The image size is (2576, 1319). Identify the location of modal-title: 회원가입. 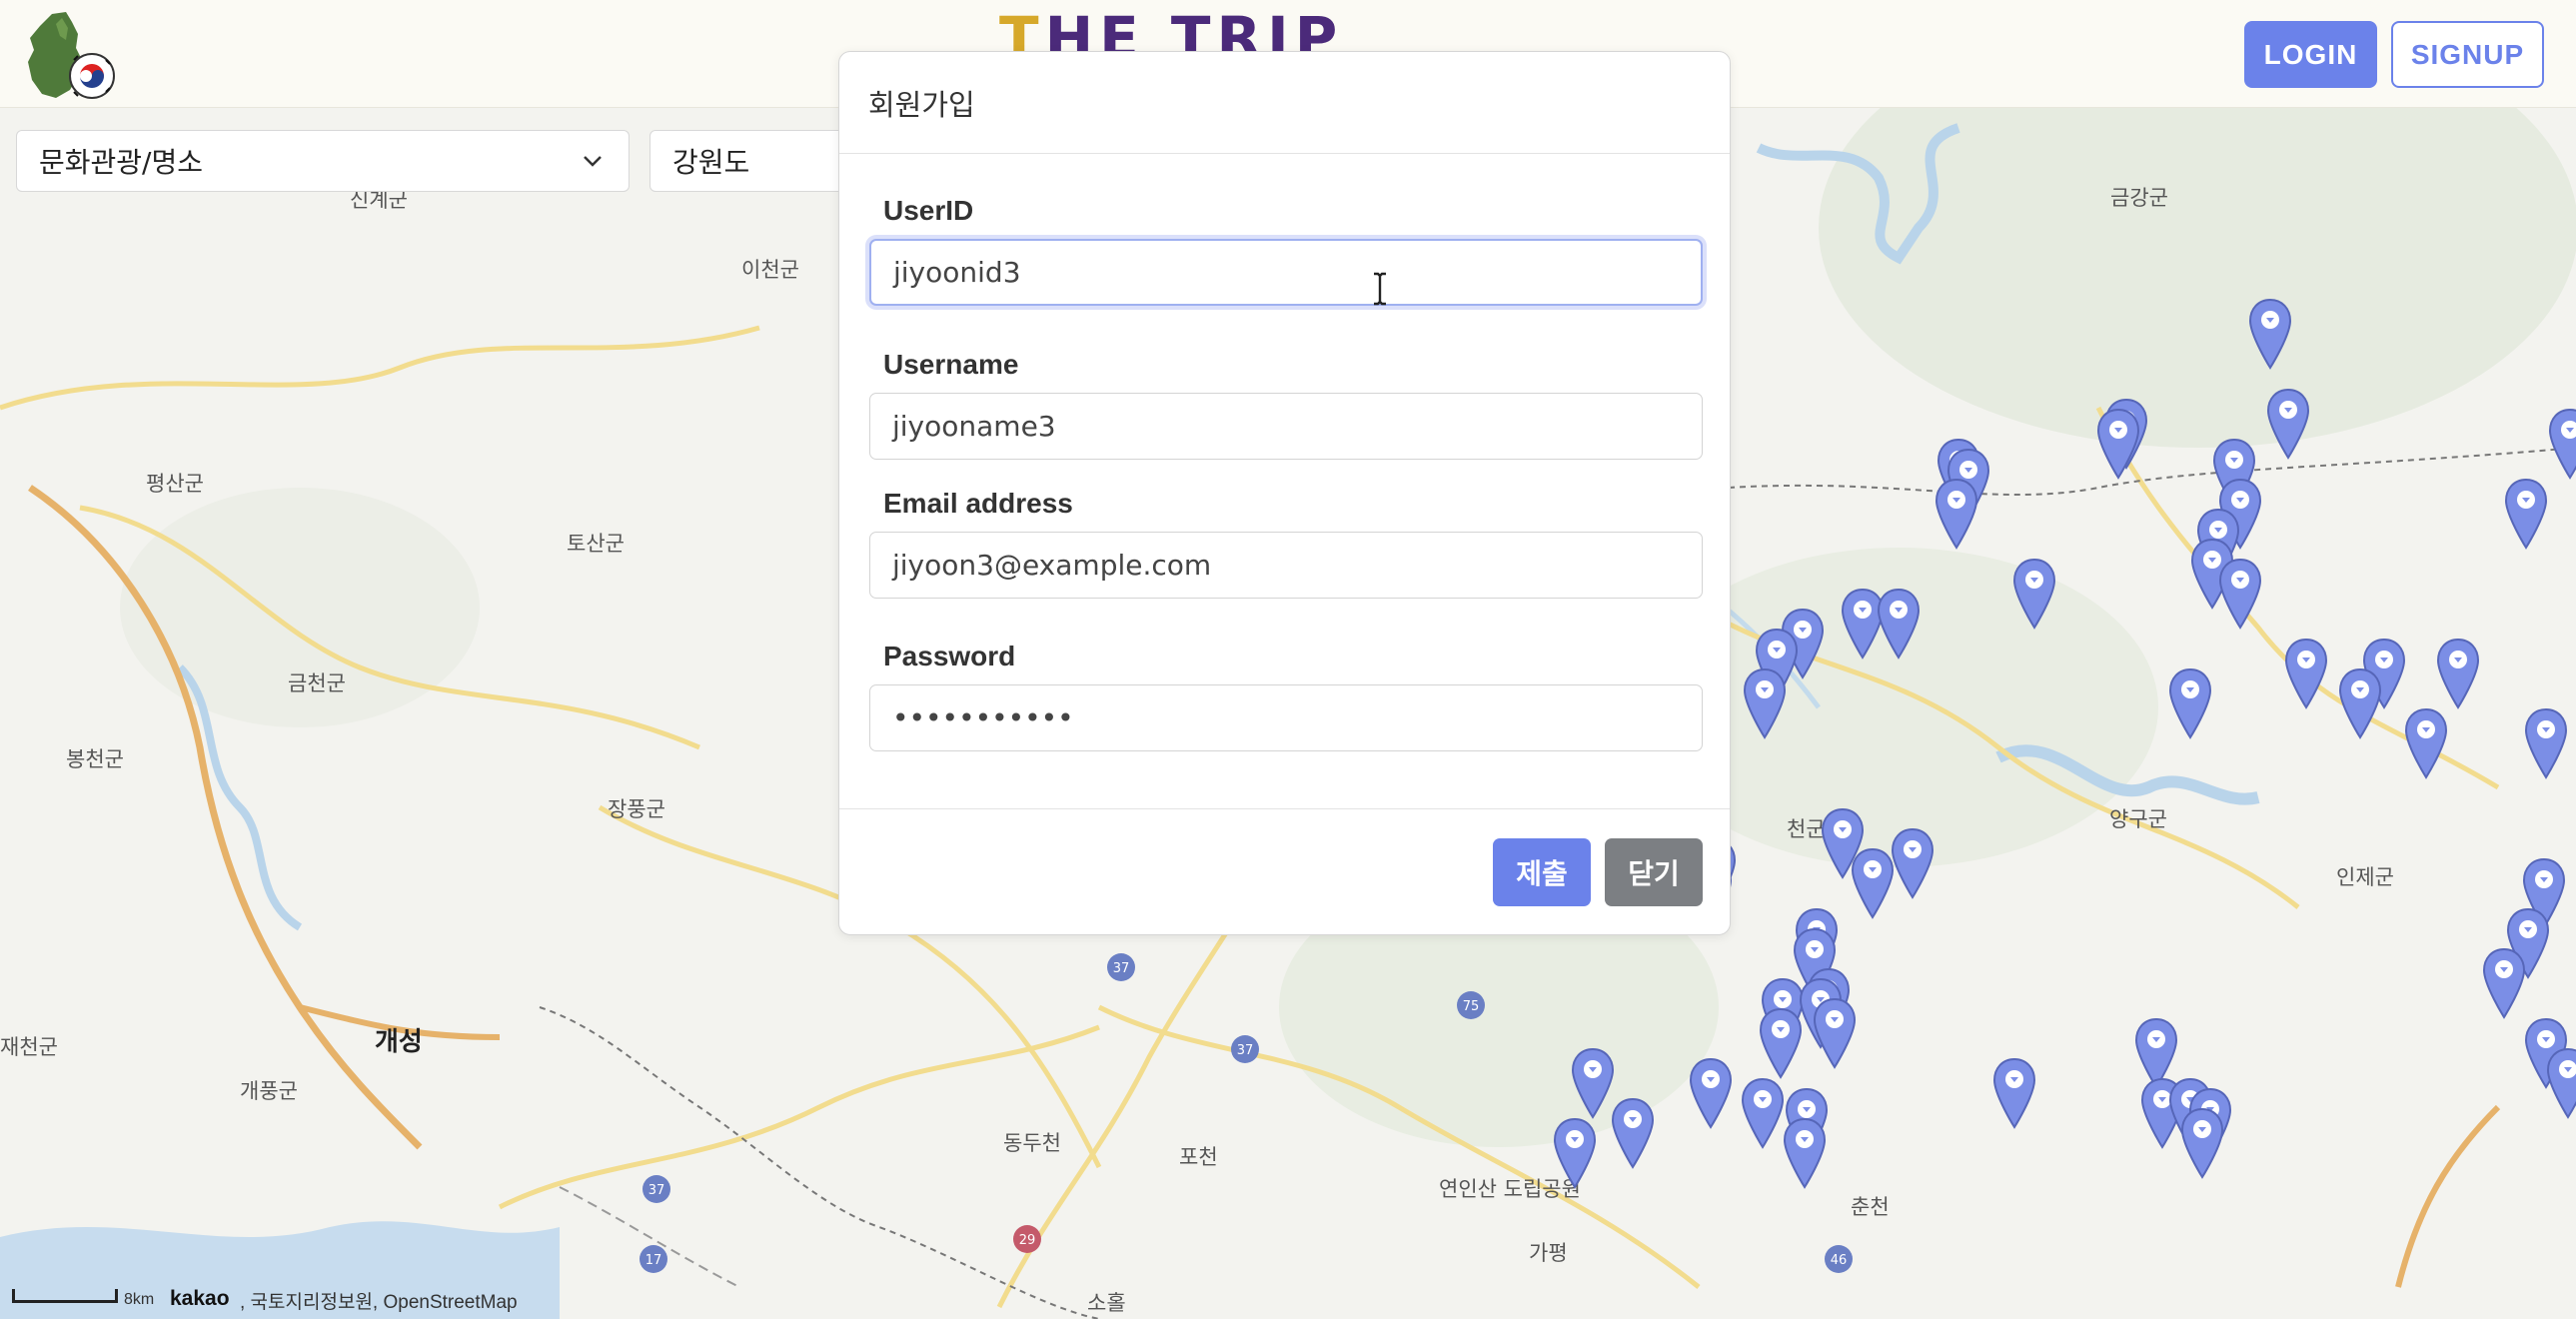
(921, 105).